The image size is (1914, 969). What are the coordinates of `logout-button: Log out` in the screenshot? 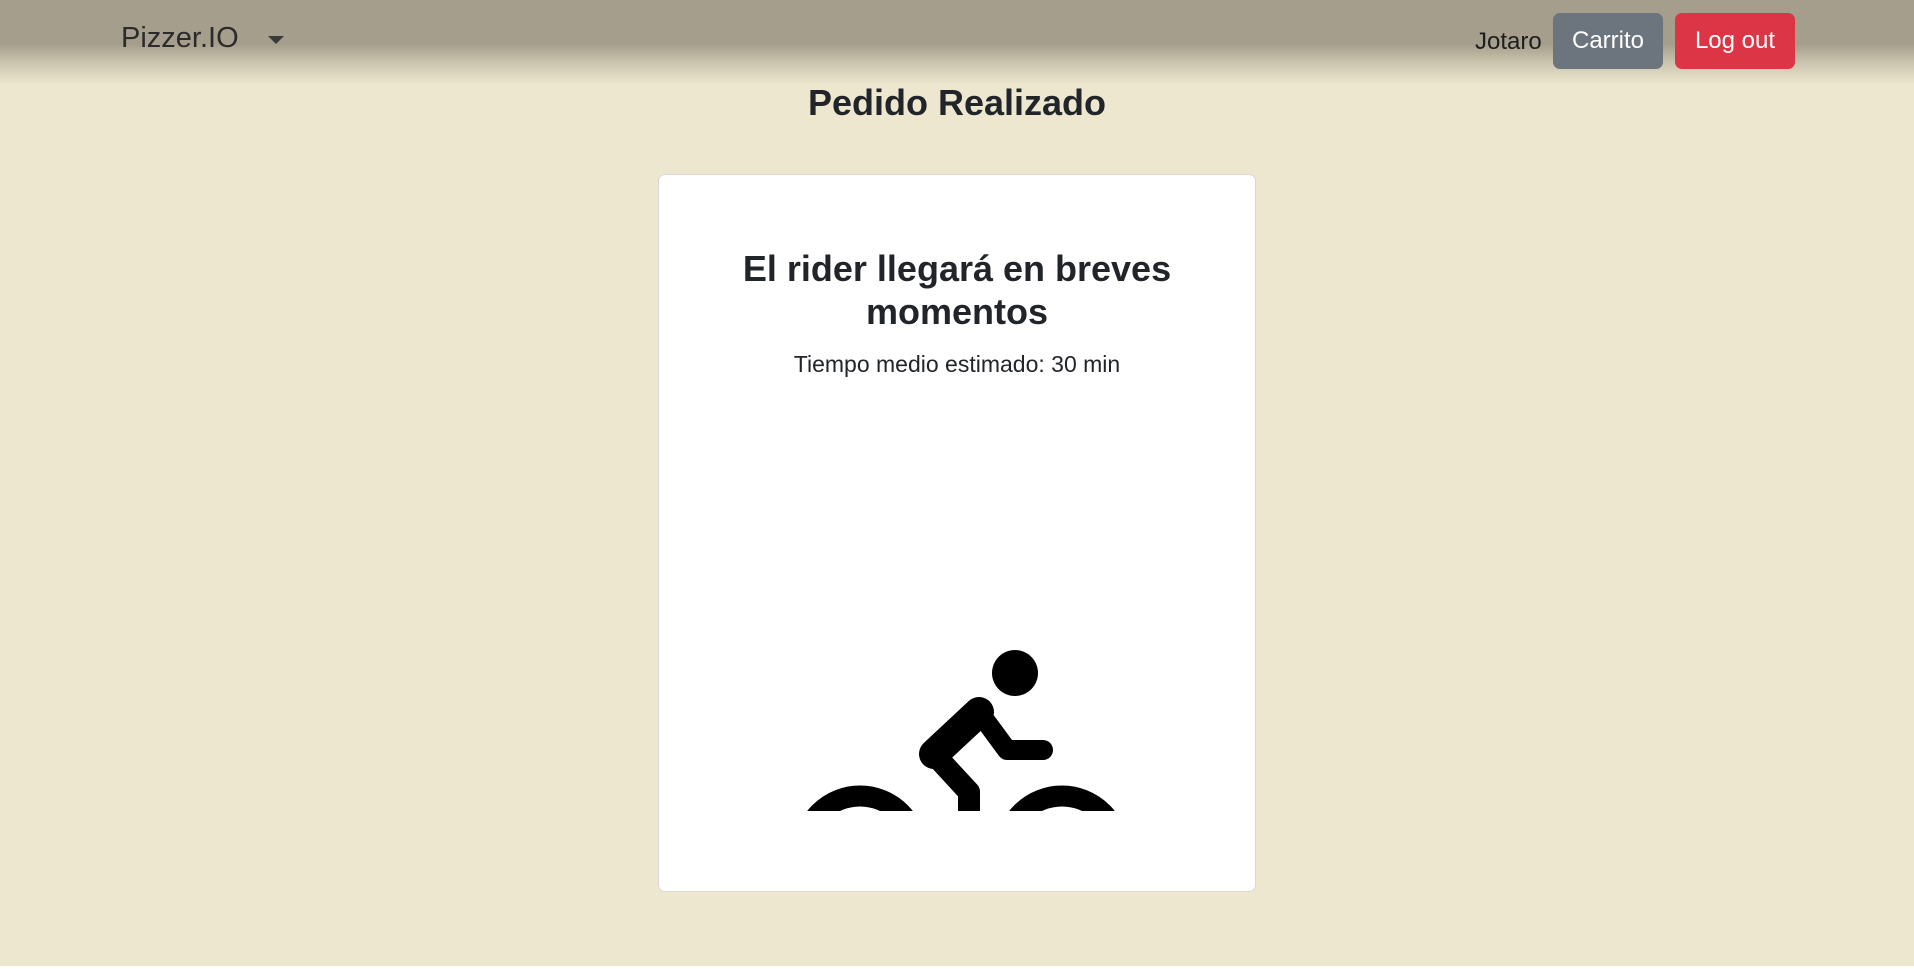 It's located at (1735, 41).